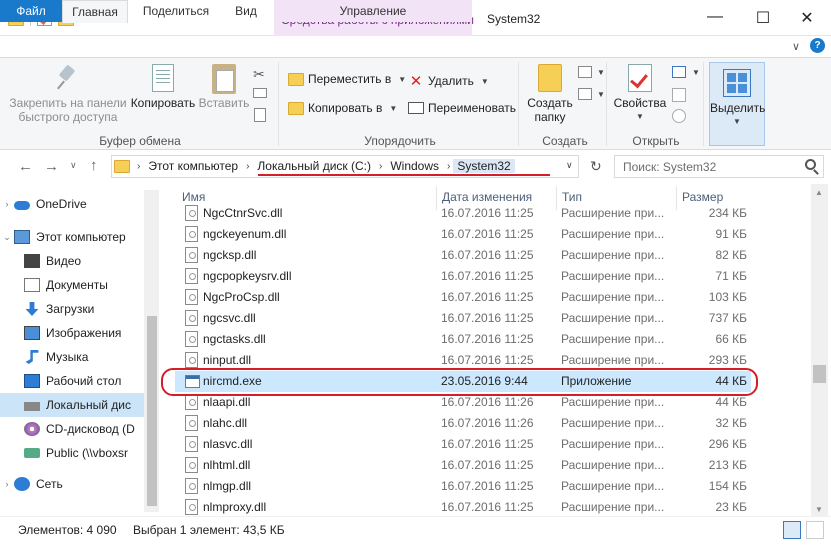 The image size is (831, 547). What do you see at coordinates (342, 108) in the screenshot?
I see `copy-to-button: Копировать в ▼` at bounding box center [342, 108].